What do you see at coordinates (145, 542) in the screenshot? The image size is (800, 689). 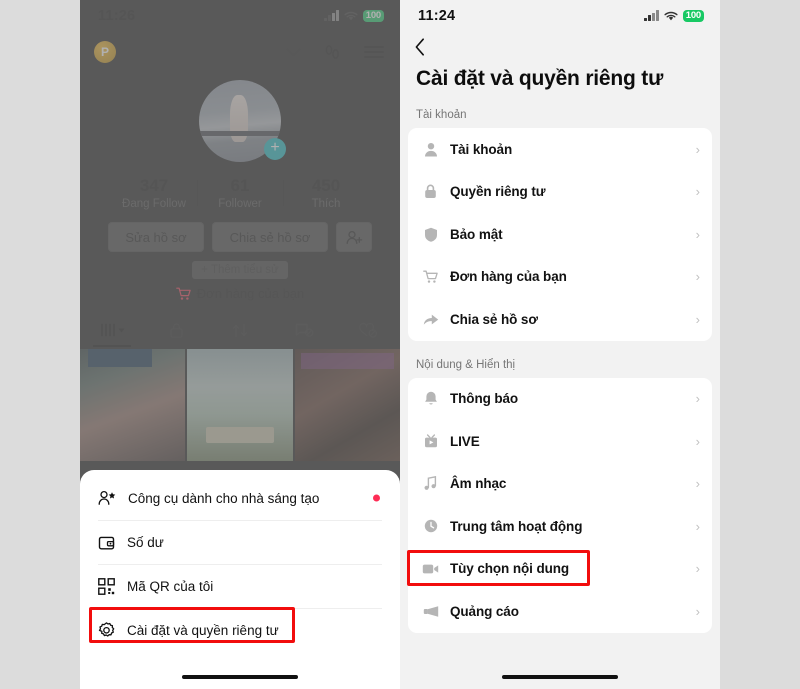 I see `menu-item-label: Số dư` at bounding box center [145, 542].